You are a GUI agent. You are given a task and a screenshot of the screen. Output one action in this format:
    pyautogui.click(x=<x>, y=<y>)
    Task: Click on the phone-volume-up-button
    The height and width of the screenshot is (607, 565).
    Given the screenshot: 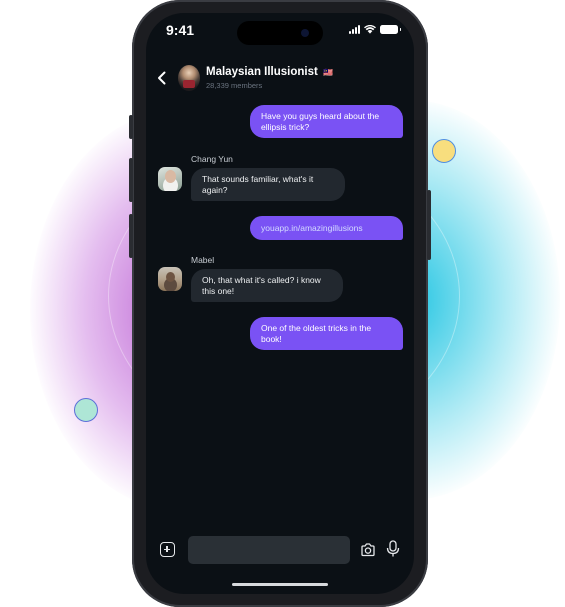 What is the action you would take?
    pyautogui.click(x=131, y=180)
    